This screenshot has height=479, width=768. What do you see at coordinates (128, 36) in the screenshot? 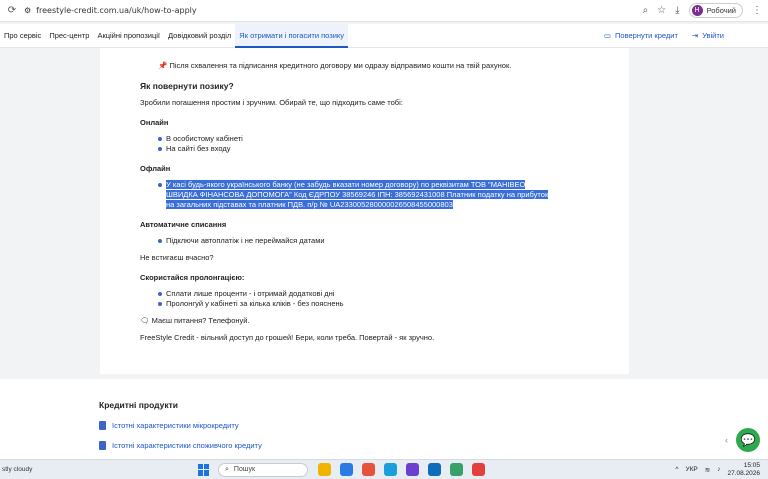
I see `nav-item-promos: Акційні пропозиції` at bounding box center [128, 36].